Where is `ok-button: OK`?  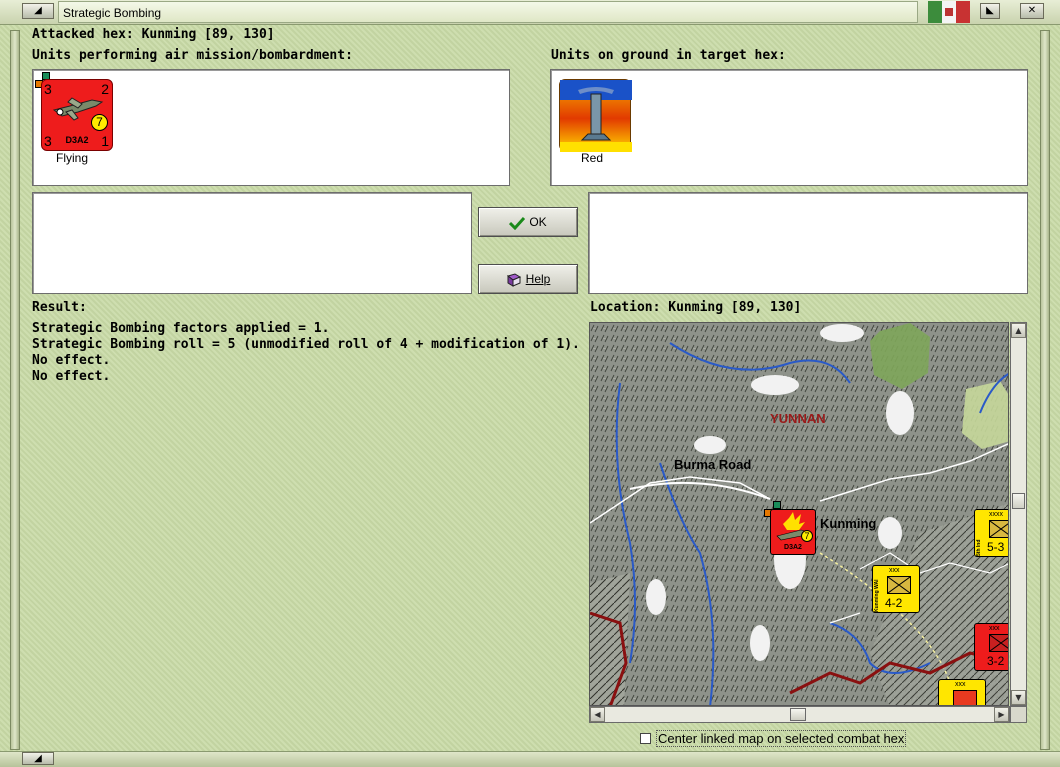
ok-button: OK is located at coordinates (528, 222).